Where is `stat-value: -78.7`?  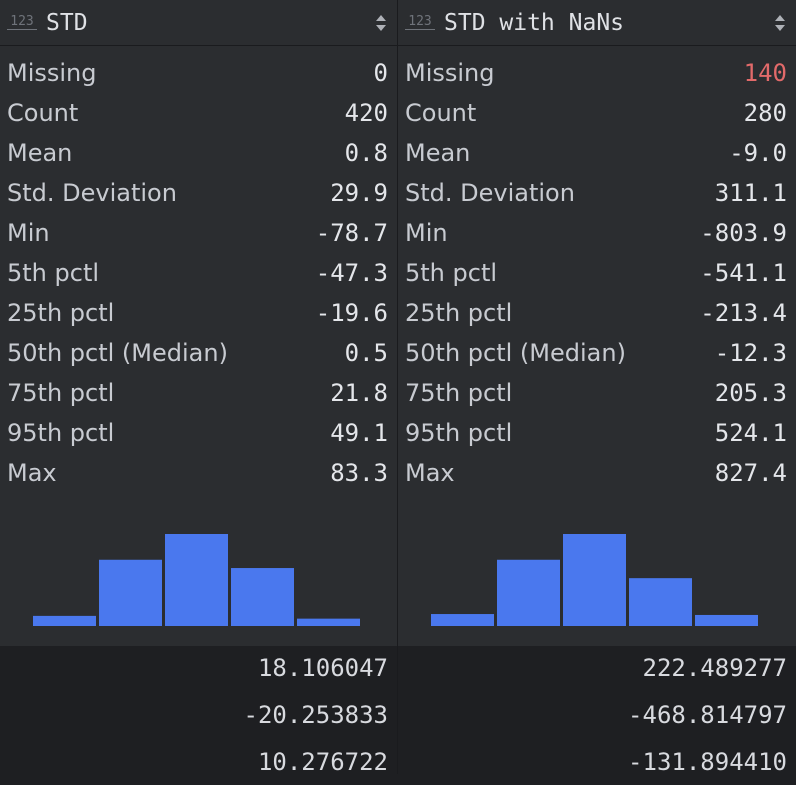 stat-value: -78.7 is located at coordinates (351, 233).